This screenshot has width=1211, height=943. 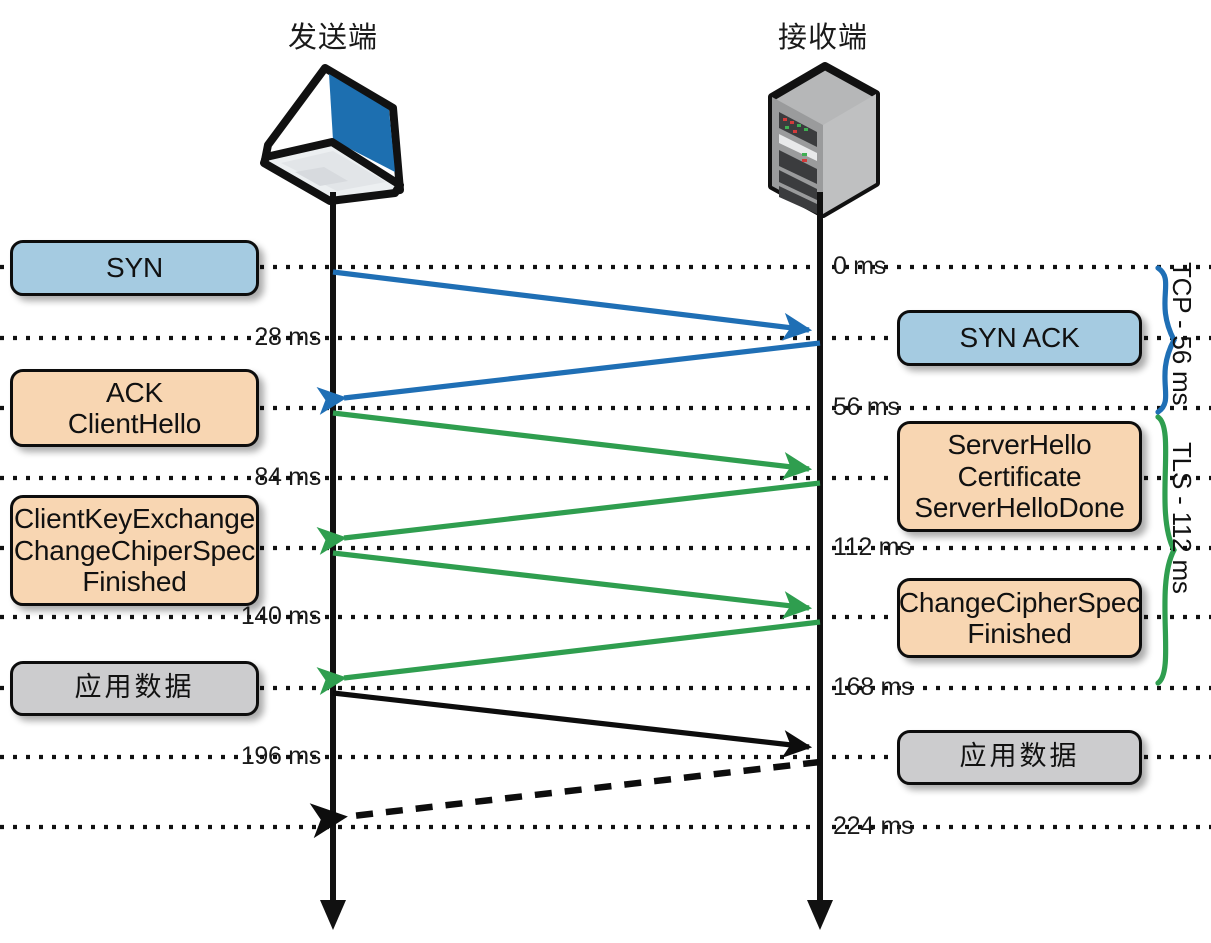 What do you see at coordinates (332, 134) in the screenshot?
I see `laptop-icon` at bounding box center [332, 134].